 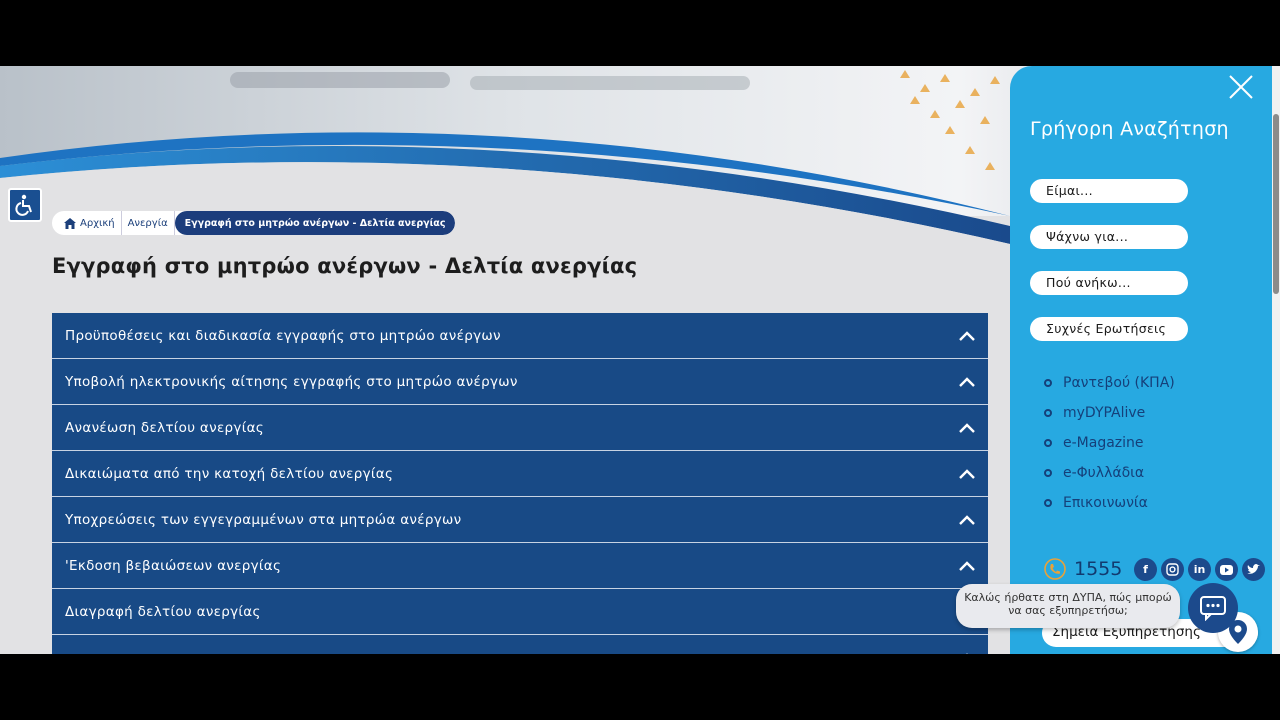 What do you see at coordinates (1145, 569) in the screenshot?
I see `facebook-icon: f` at bounding box center [1145, 569].